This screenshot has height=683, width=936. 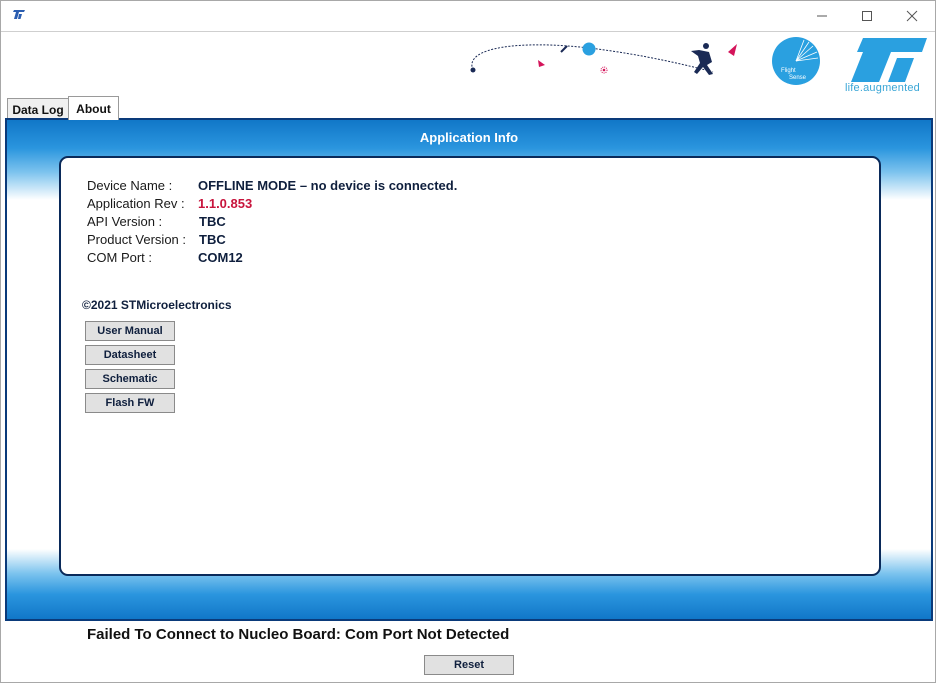 I want to click on minimize-button, so click(x=822, y=16).